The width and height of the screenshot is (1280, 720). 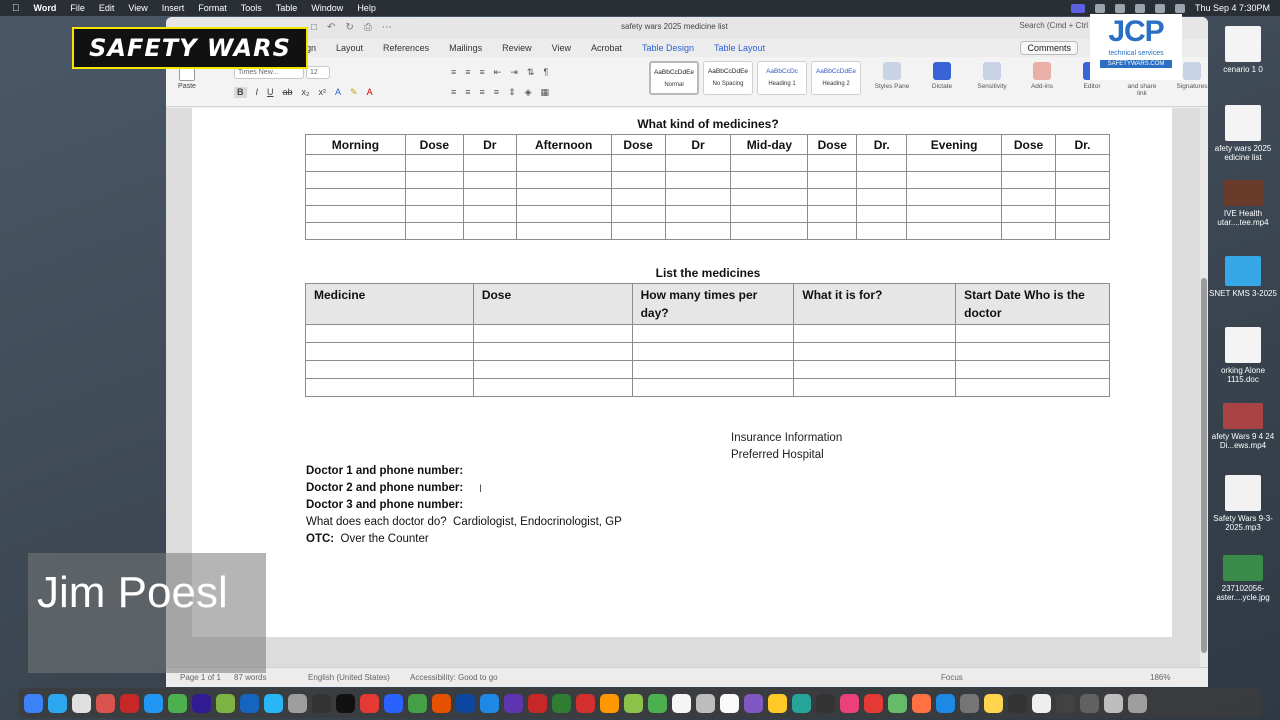 What do you see at coordinates (137, 8) in the screenshot?
I see `menu-view: View` at bounding box center [137, 8].